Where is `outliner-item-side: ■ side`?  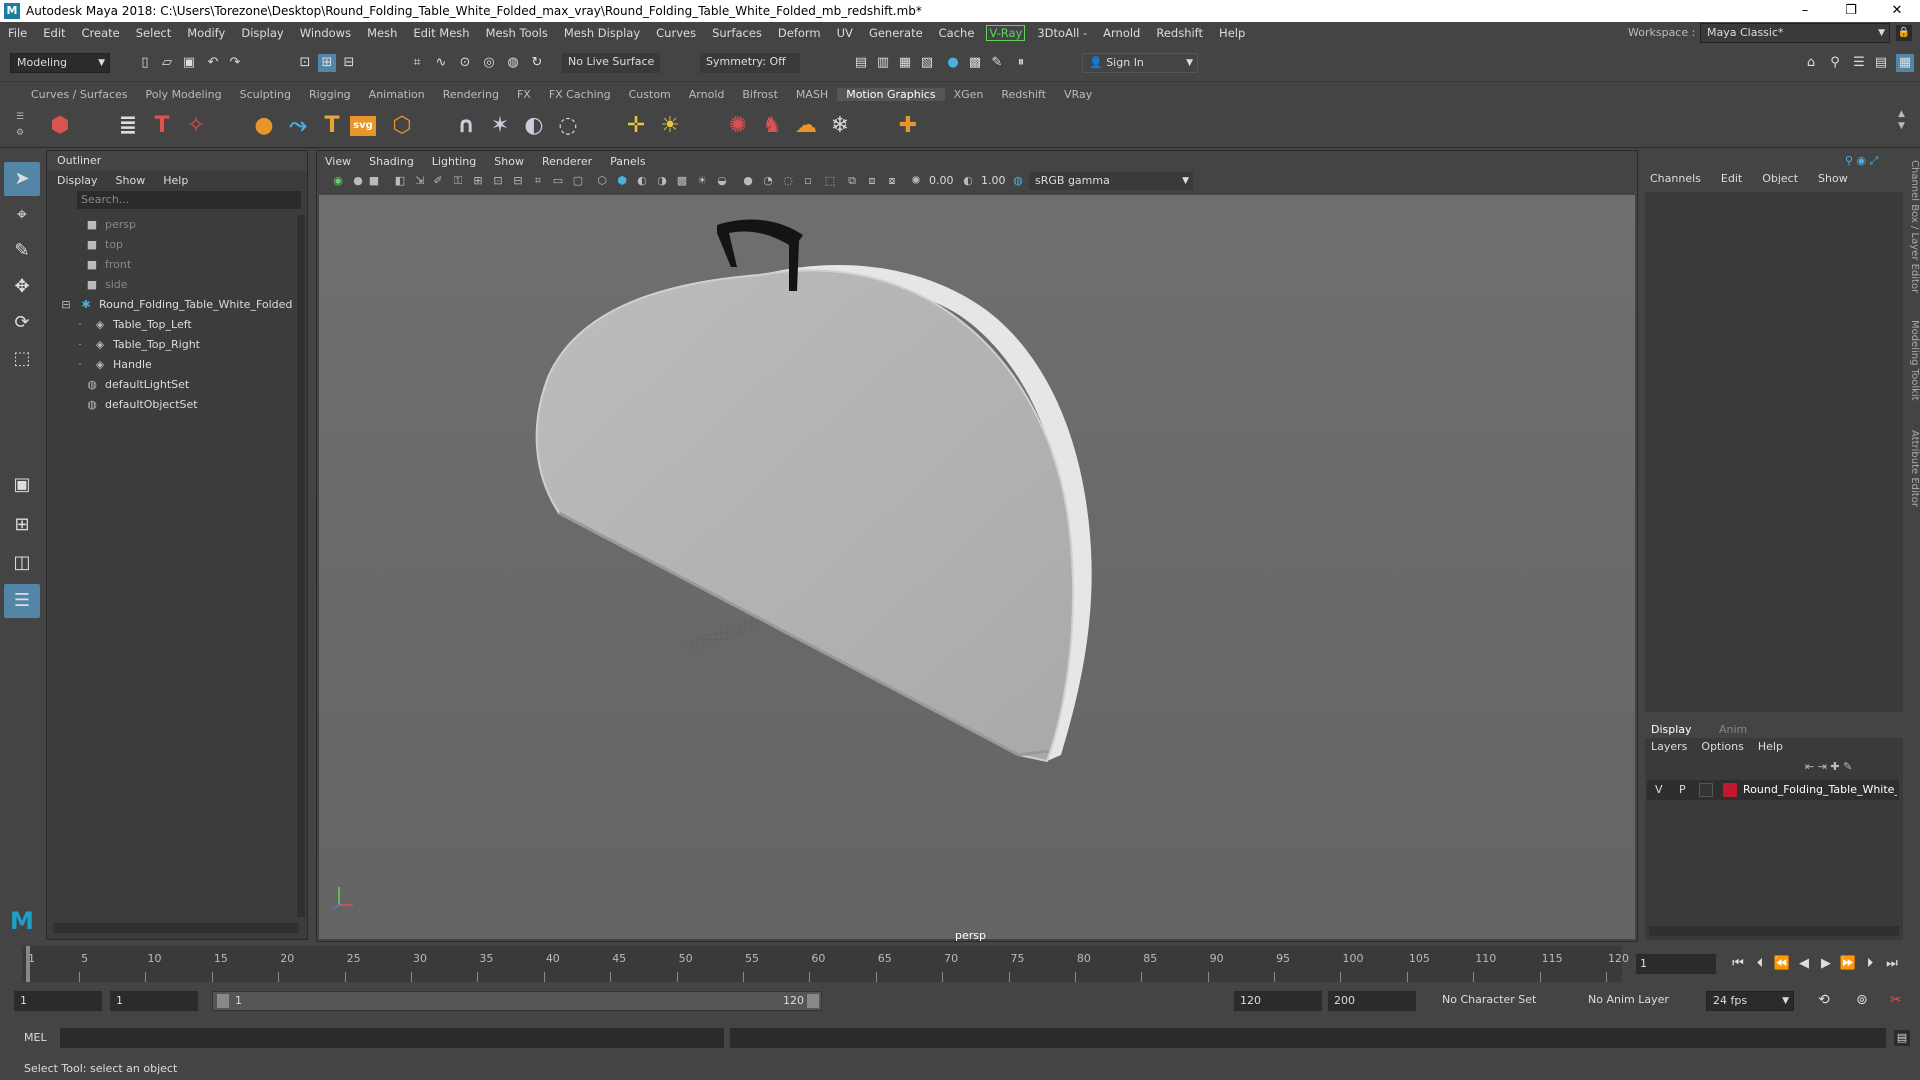
outliner-item-side: ■ side is located at coordinates (106, 285).